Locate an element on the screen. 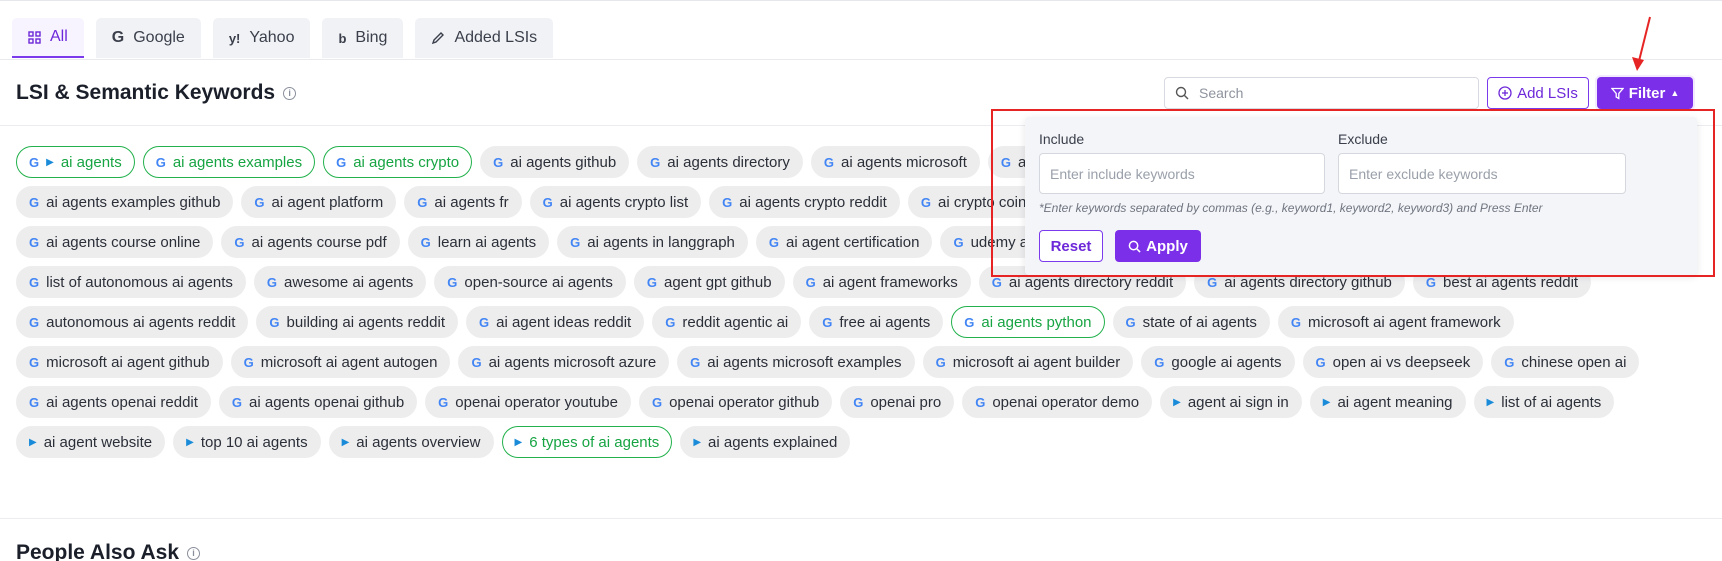 Image resolution: width=1722 pixels, height=561 pixels. keyword-chip: Gmicrosoft ai agent builder is located at coordinates (1028, 362).